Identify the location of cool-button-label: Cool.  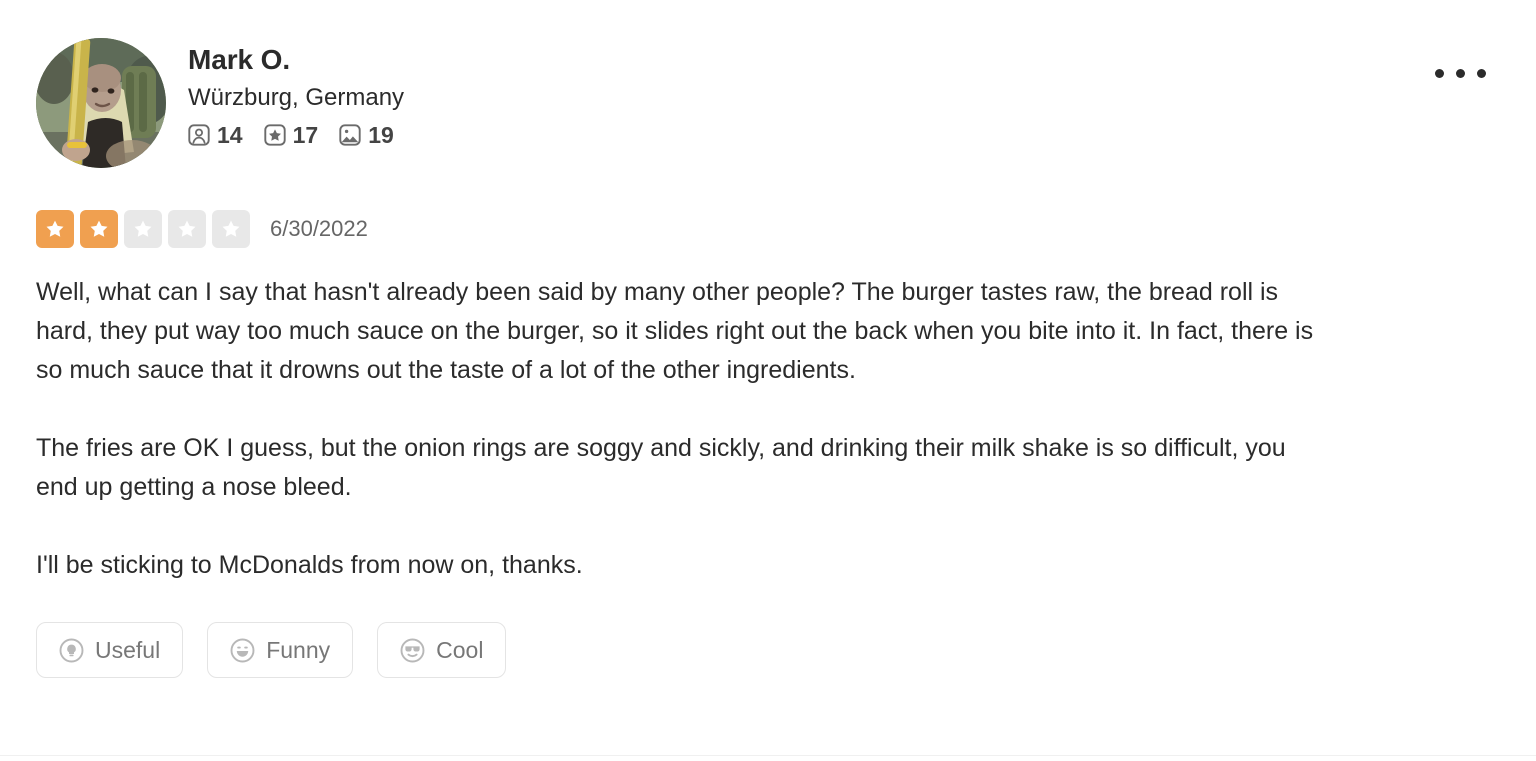
(460, 649).